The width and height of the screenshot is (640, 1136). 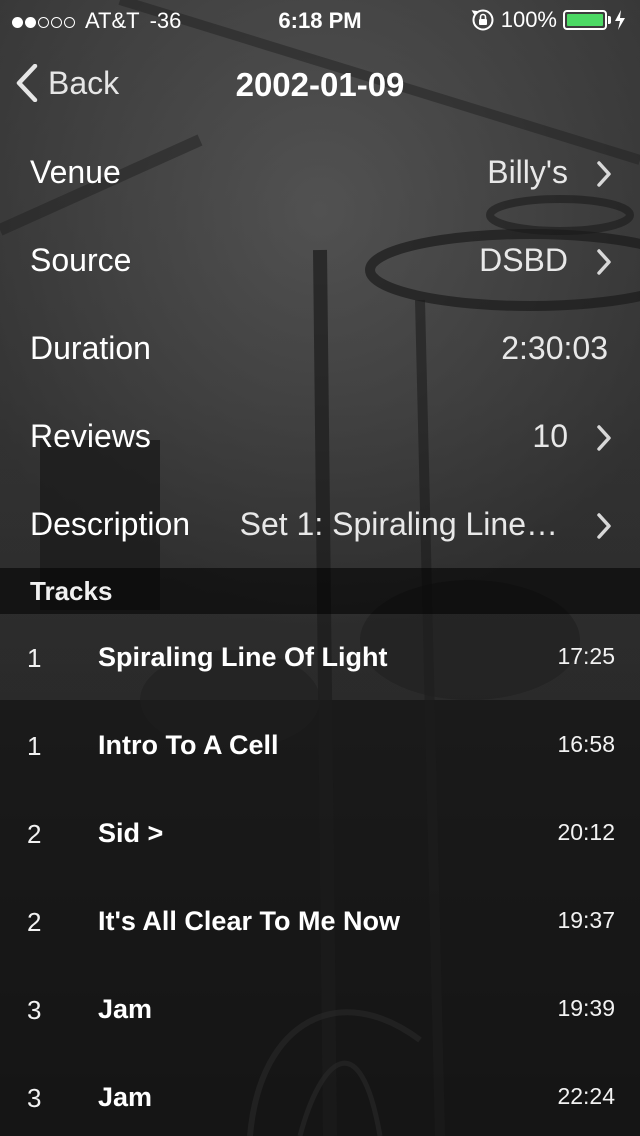 What do you see at coordinates (320, 20) in the screenshot?
I see `status-bar: AT&T -36 6:18 PM 100%` at bounding box center [320, 20].